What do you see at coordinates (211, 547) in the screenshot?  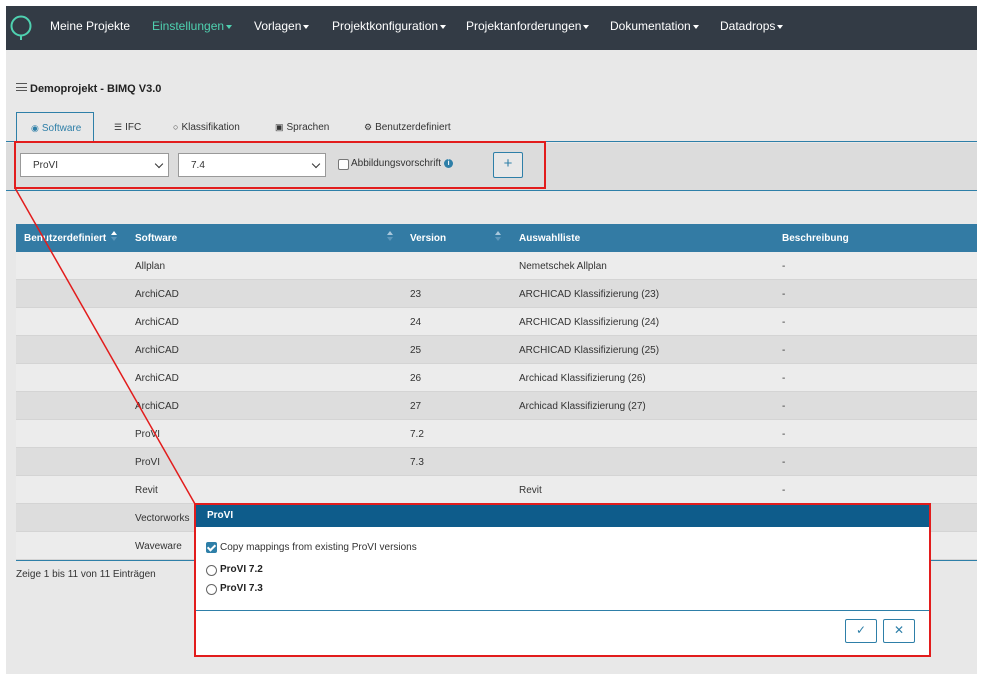 I see `copy-mappings-checkbox` at bounding box center [211, 547].